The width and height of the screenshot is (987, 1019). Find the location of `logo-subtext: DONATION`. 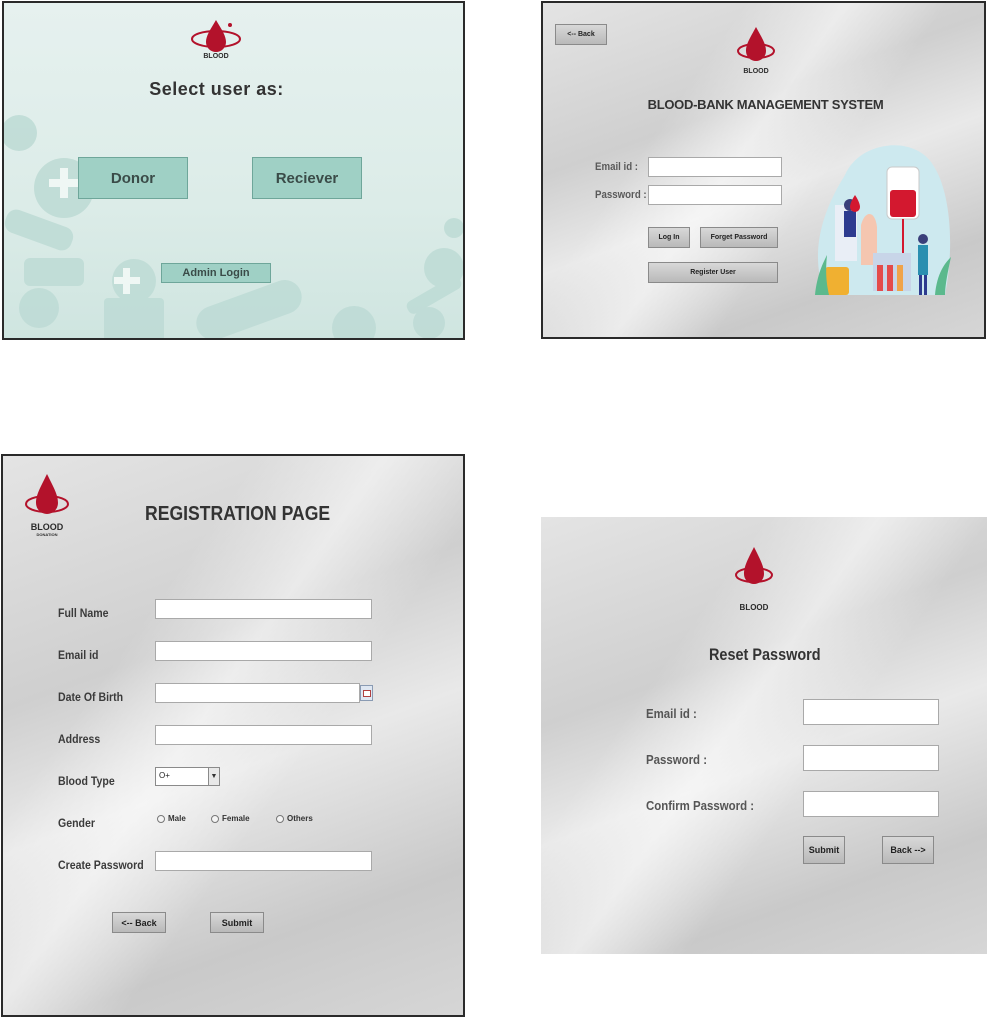

logo-subtext: DONATION is located at coordinates (47, 534).